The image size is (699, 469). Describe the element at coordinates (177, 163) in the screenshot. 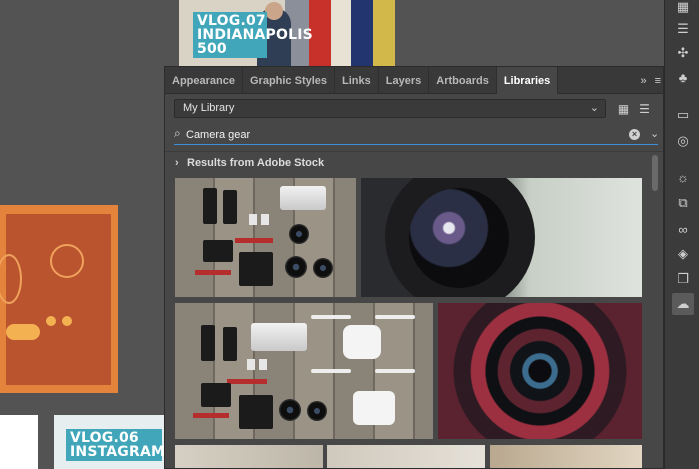

I see `chevron-right-icon: ›` at that location.